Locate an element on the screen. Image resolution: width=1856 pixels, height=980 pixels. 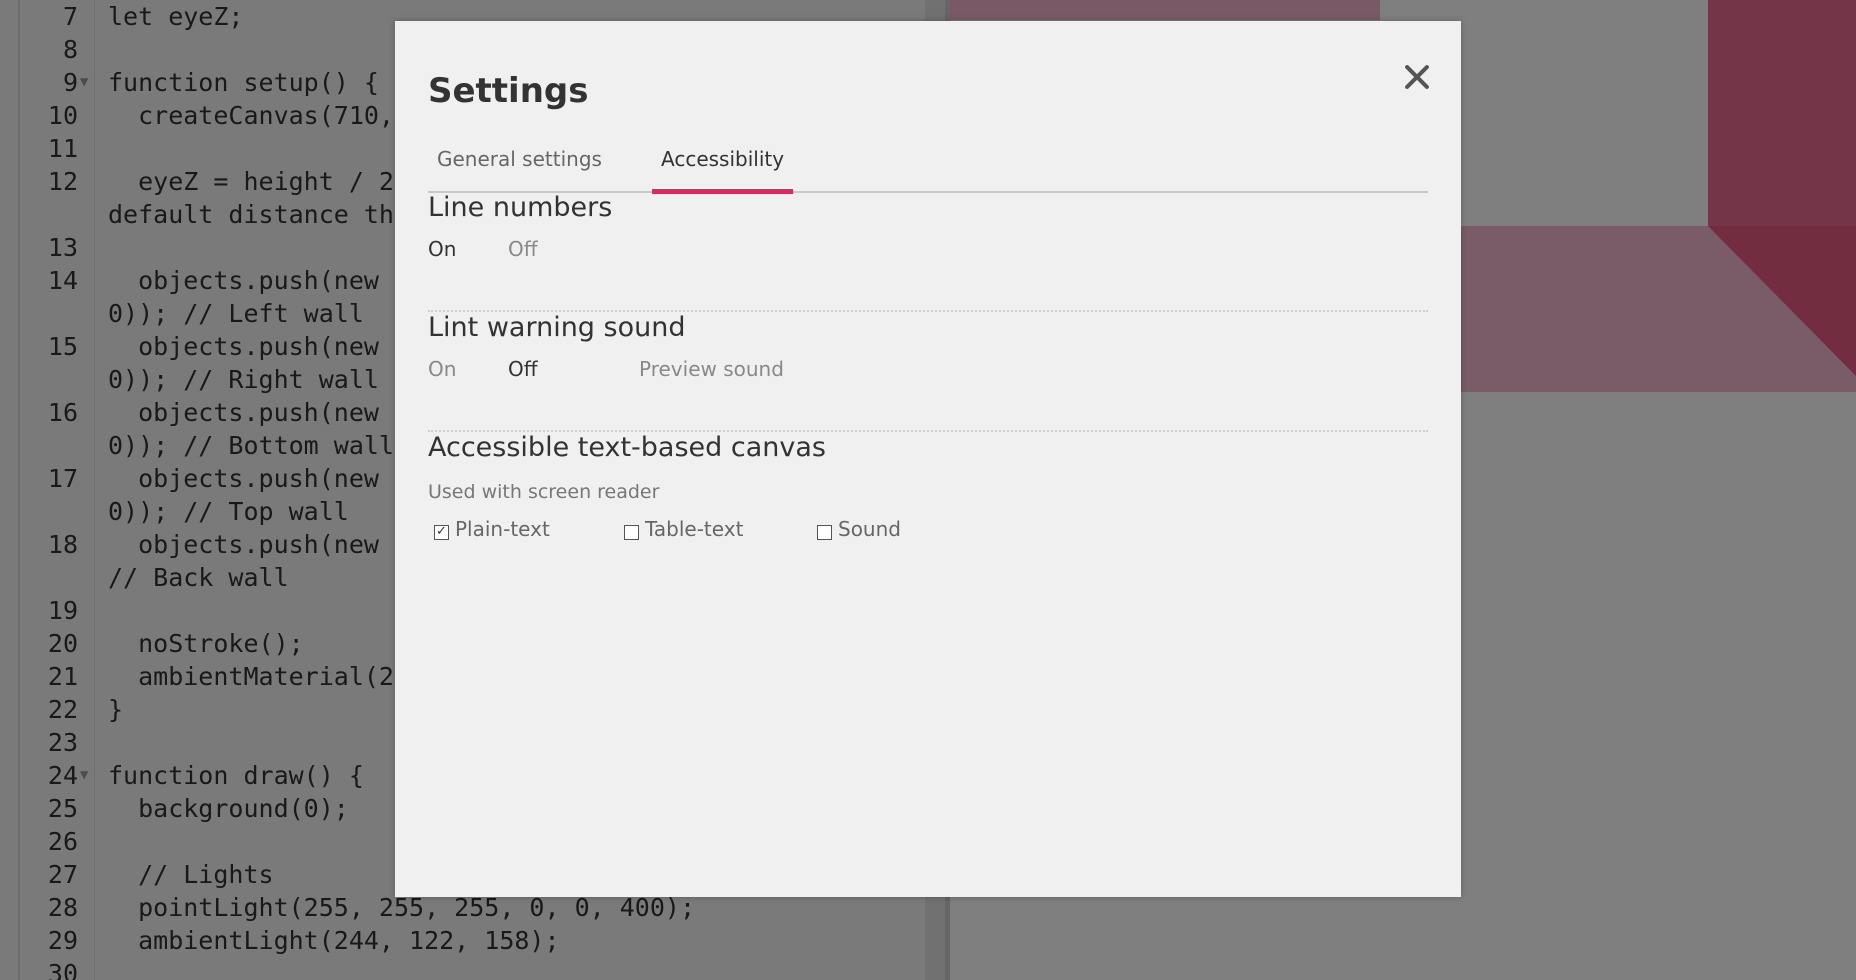
settings-tabs: General settings Accessibility is located at coordinates (928, 161).